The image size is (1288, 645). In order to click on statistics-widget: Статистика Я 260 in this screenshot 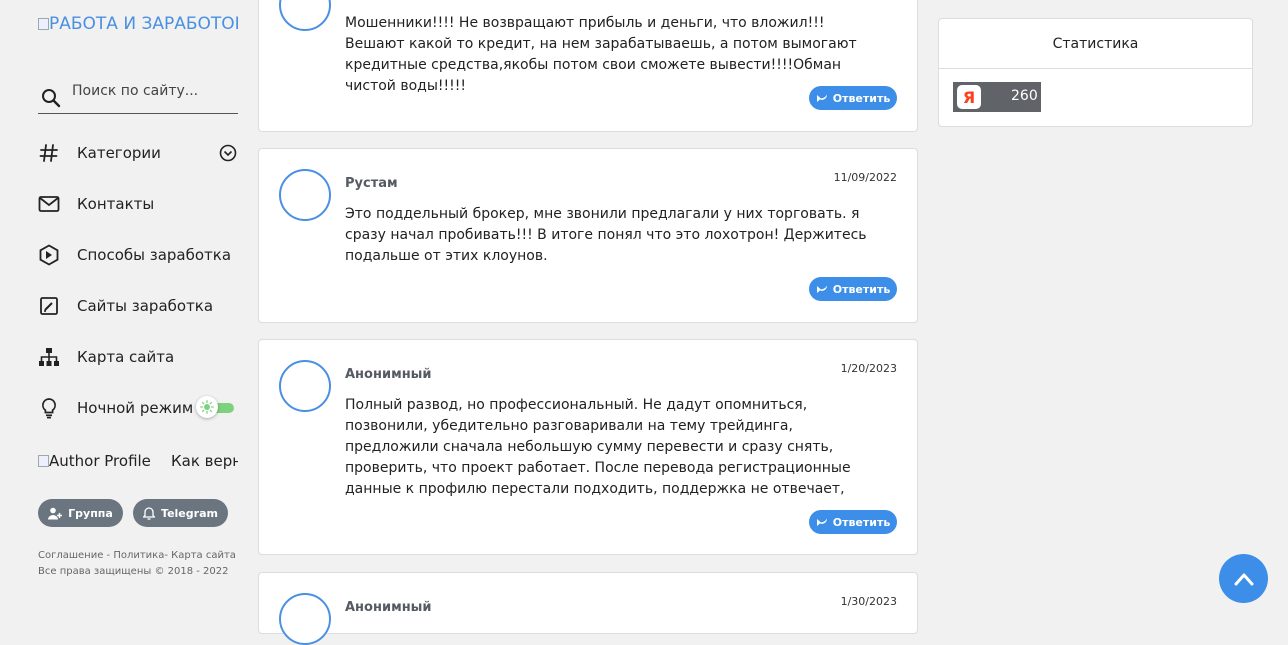, I will do `click(1095, 72)`.